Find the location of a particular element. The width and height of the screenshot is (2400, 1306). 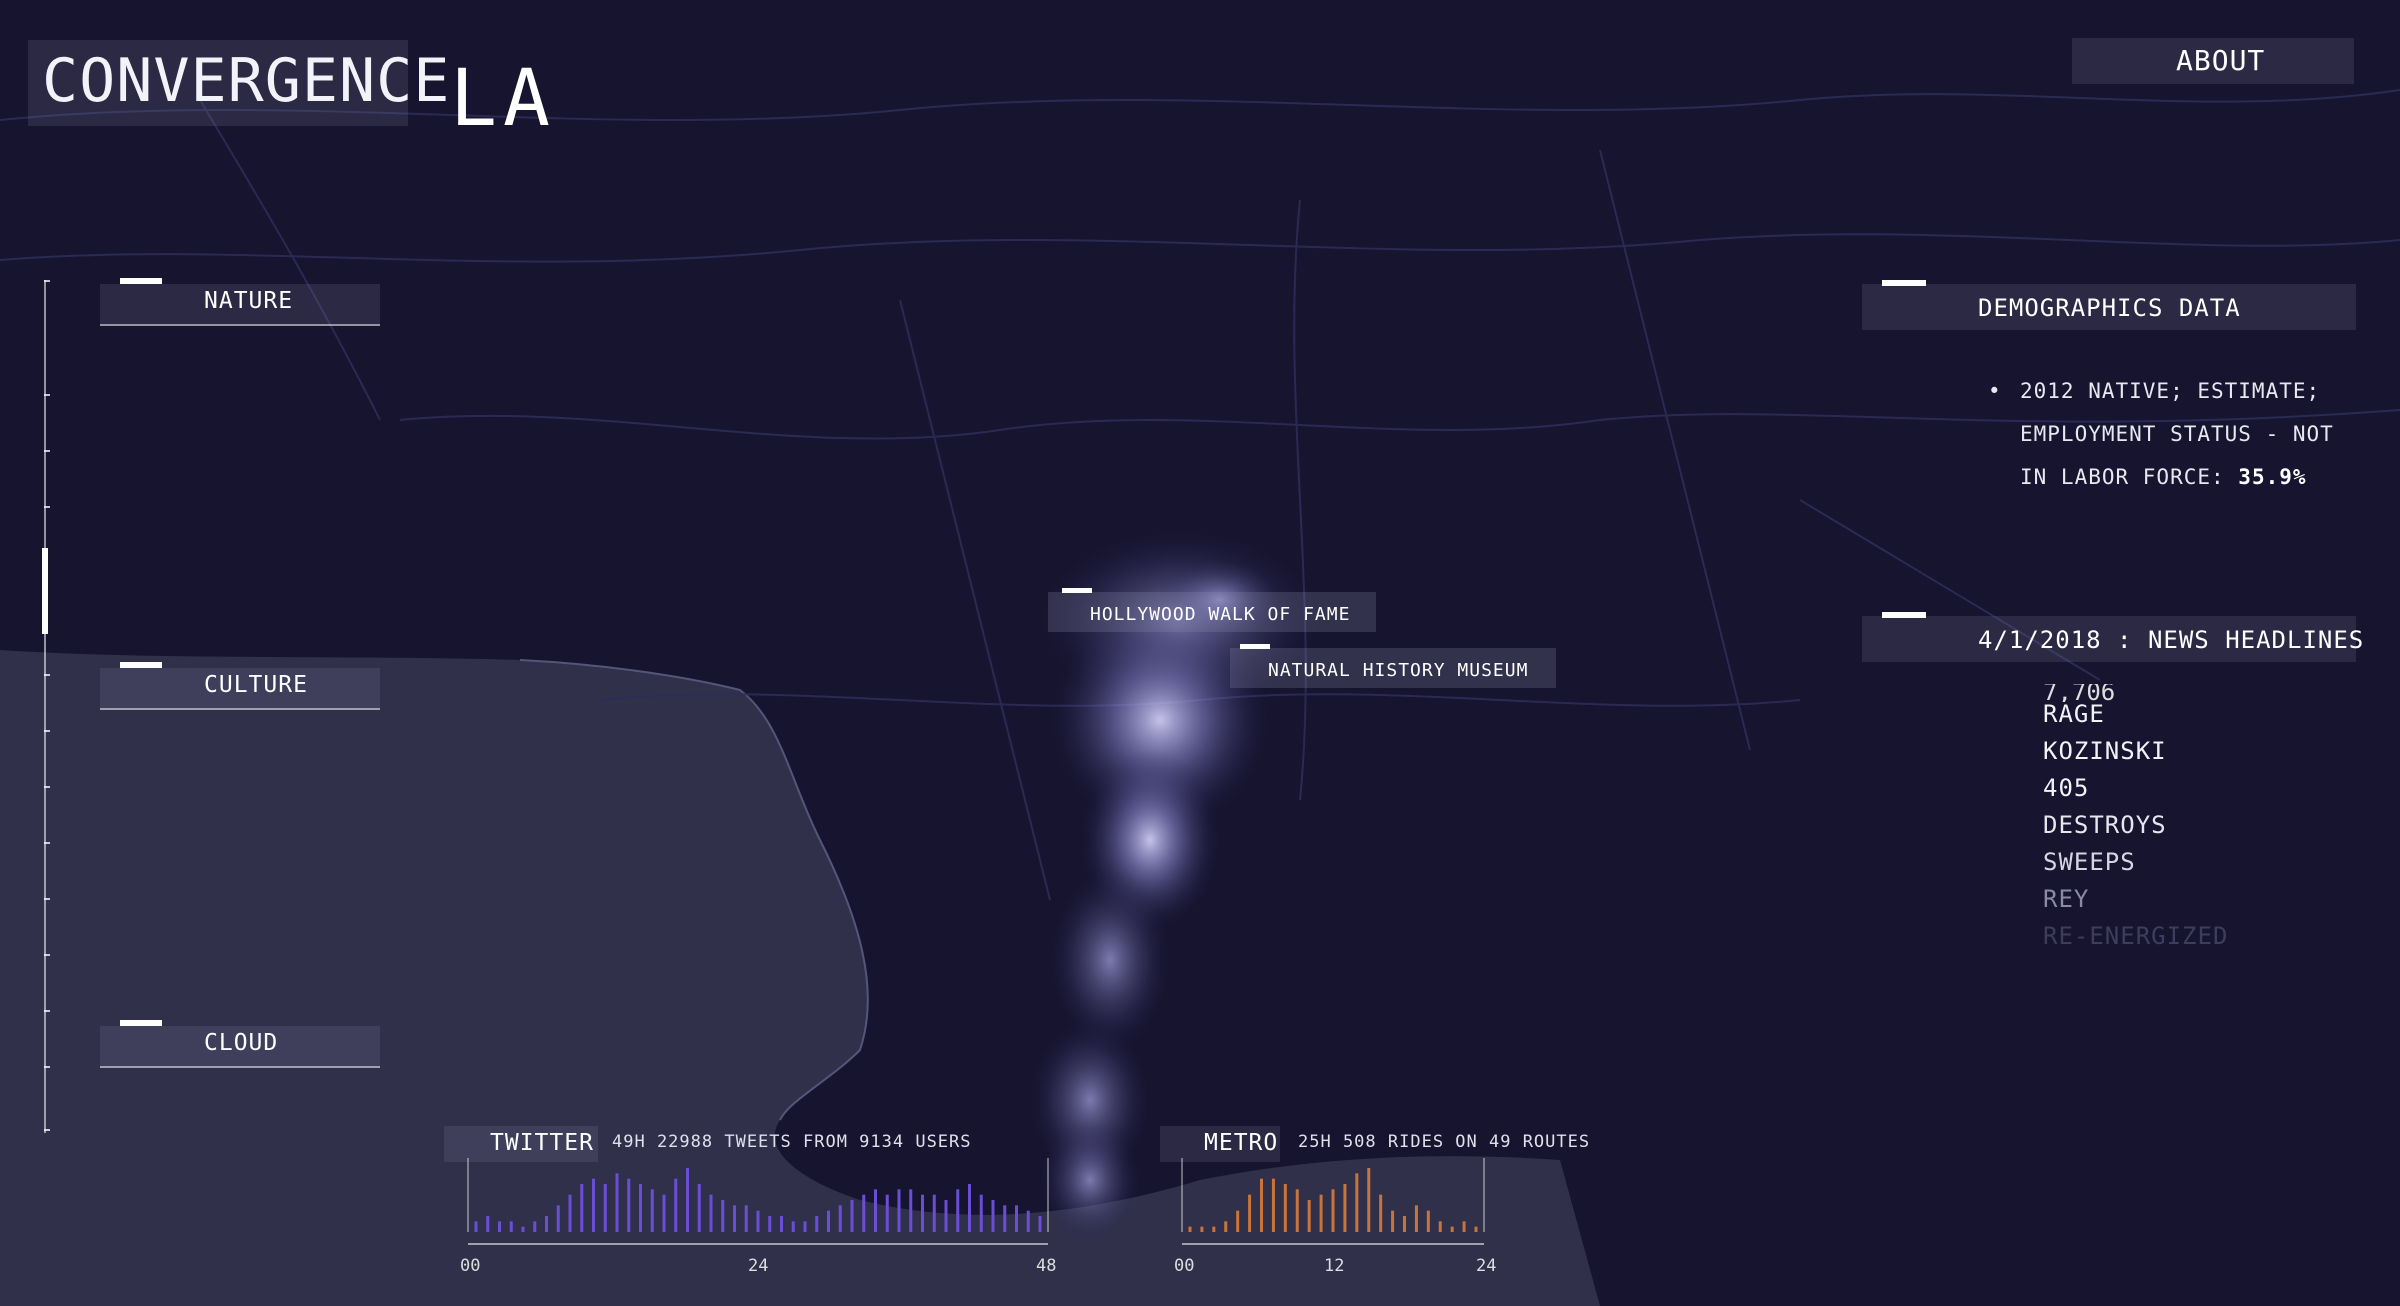

metro-summary: 25H 508 RIDES ON 49 ROUTES is located at coordinates (1444, 1142).